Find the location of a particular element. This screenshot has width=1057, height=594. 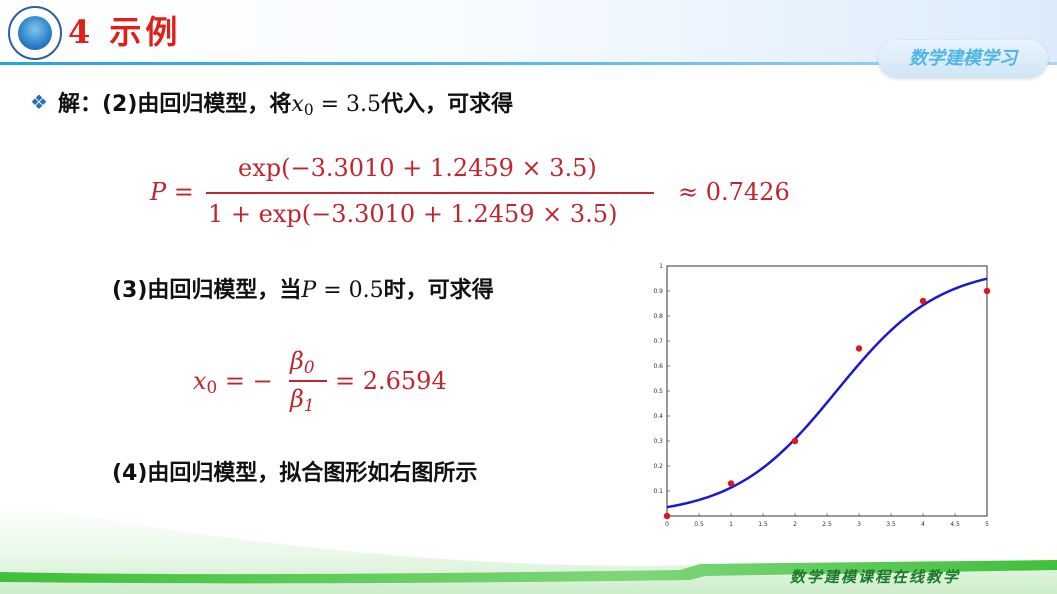

line3-suffix: 时，可求得 is located at coordinates (438, 290).